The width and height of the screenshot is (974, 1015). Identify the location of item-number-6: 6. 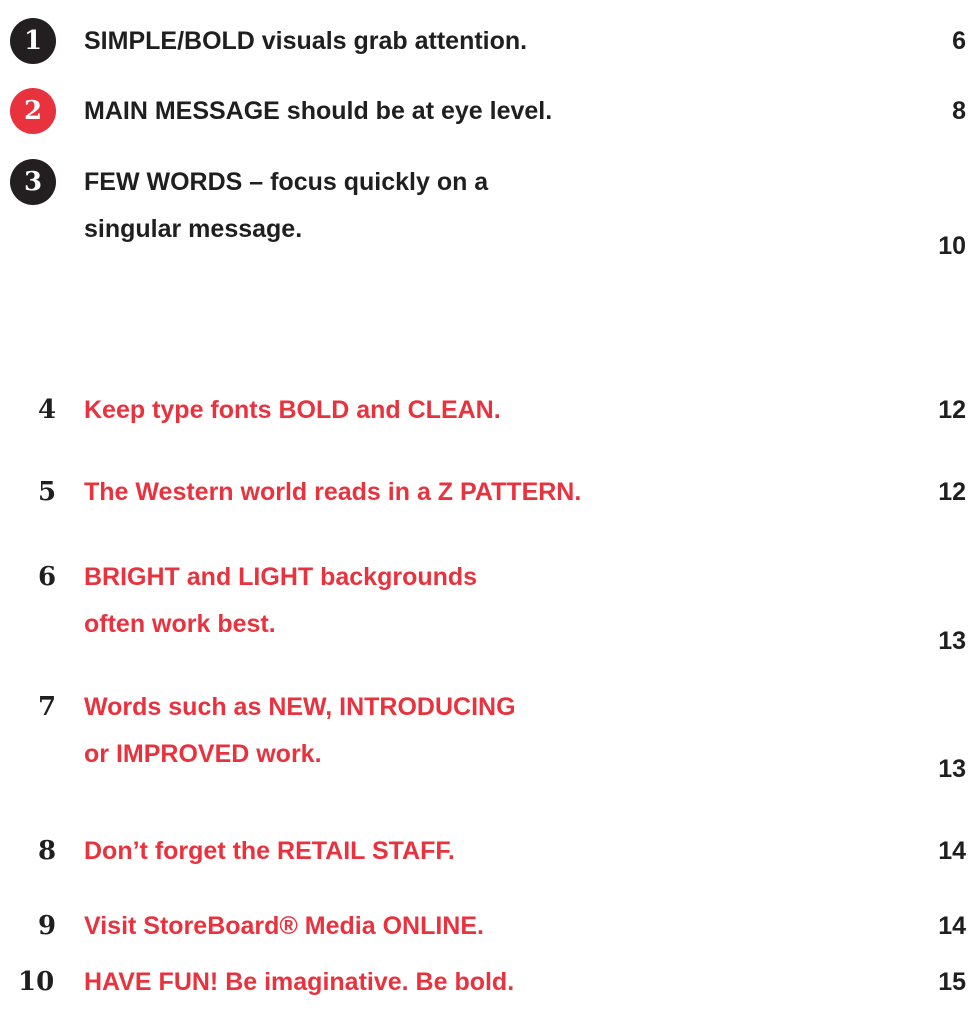
(47, 577).